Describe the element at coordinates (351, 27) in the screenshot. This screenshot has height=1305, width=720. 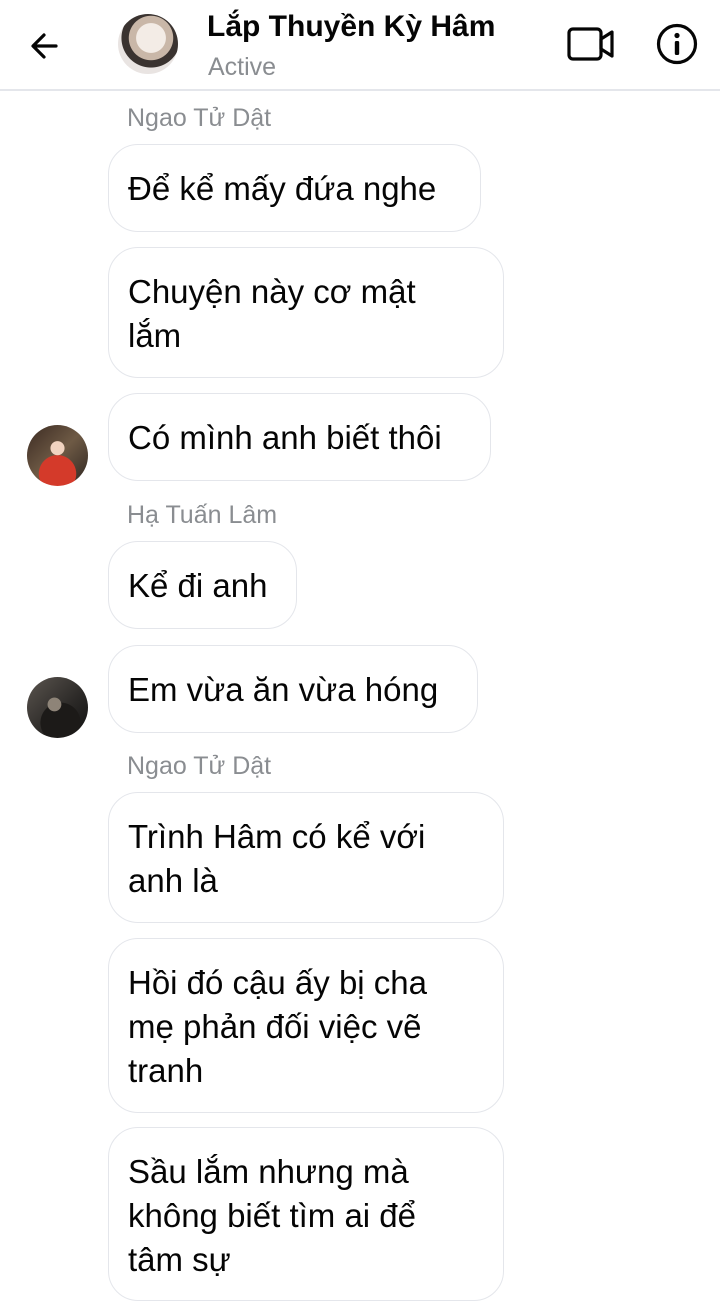
I see `conversation-title: Lắp Thuyền Kỳ Hâm` at that location.